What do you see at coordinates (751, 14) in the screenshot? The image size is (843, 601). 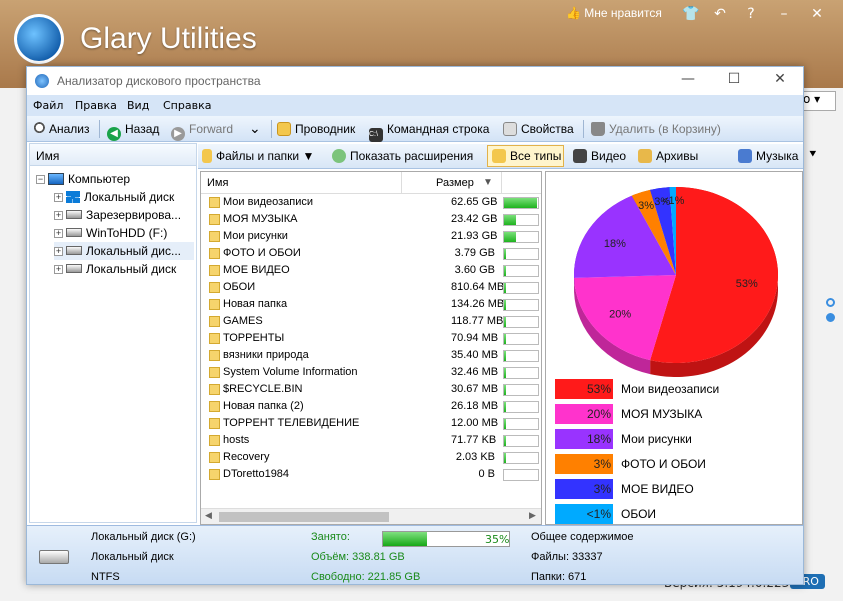 I see `help-icon: ?` at bounding box center [751, 14].